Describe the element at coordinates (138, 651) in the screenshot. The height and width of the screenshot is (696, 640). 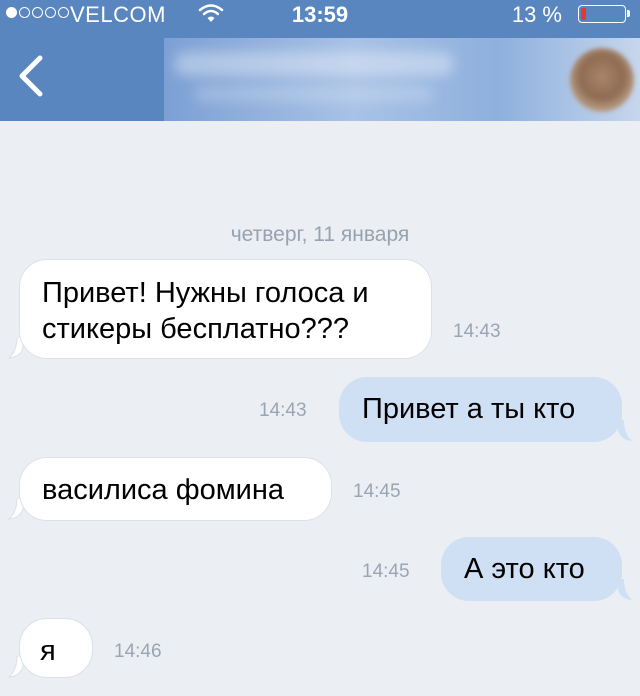
I see `message-time: 14:46` at that location.